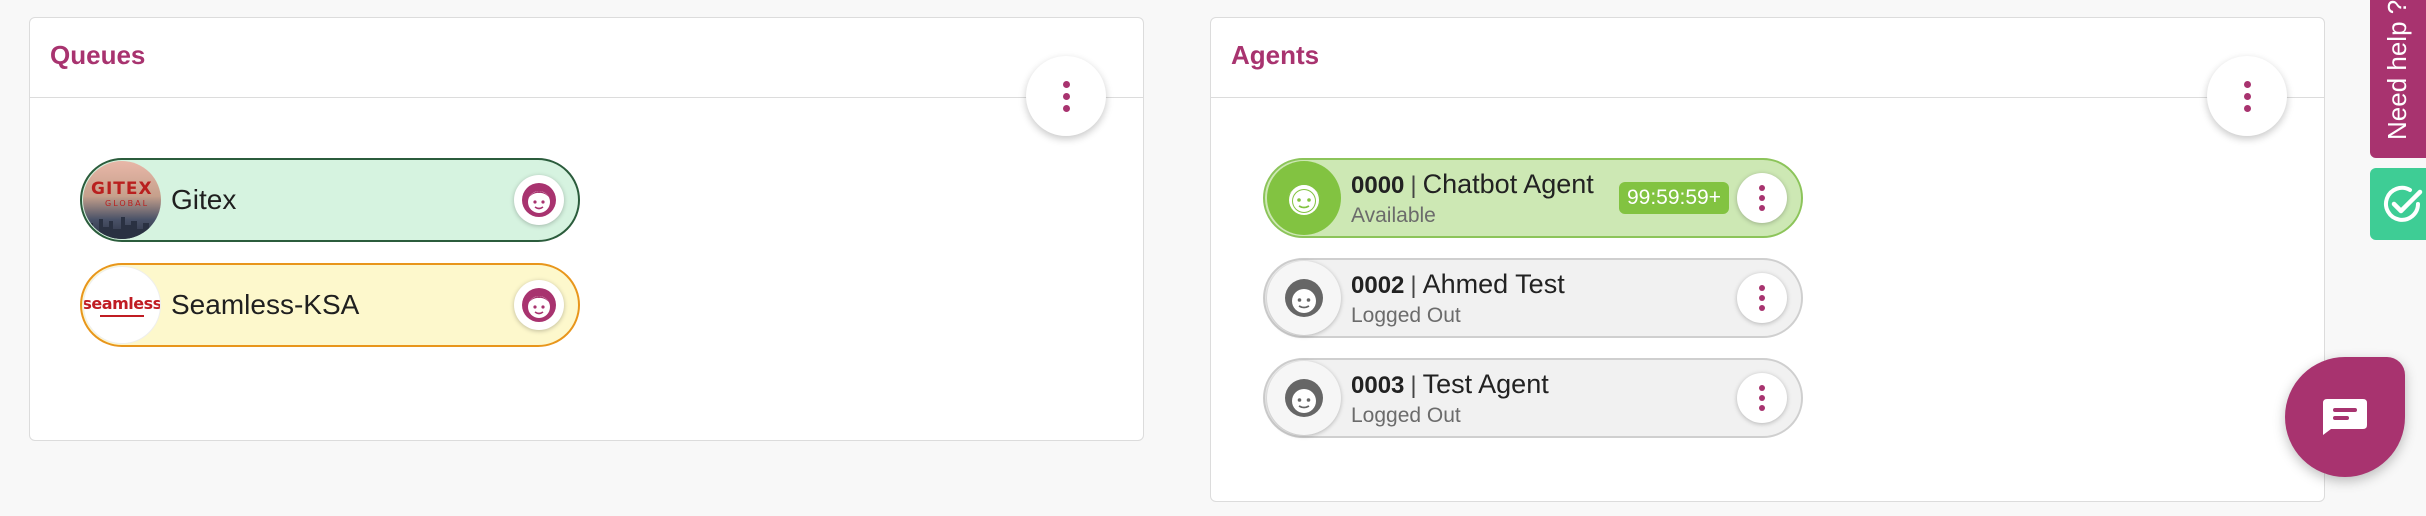  What do you see at coordinates (2403, 203) in the screenshot?
I see `check-circle-icon` at bounding box center [2403, 203].